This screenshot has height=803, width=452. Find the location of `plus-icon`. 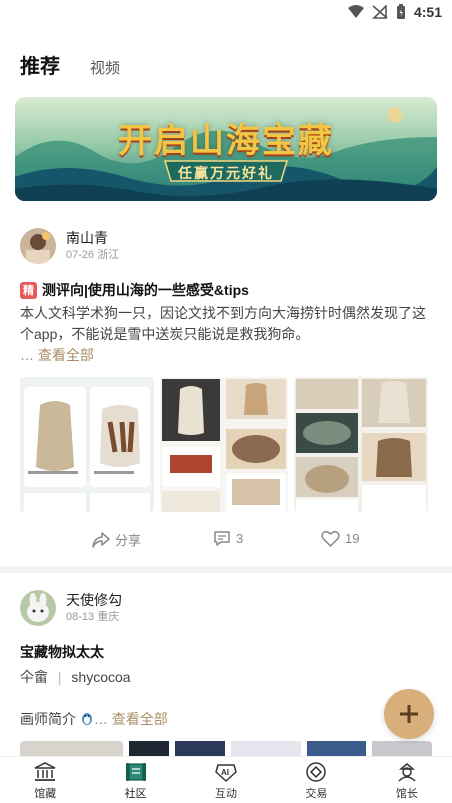

plus-icon is located at coordinates (409, 714).